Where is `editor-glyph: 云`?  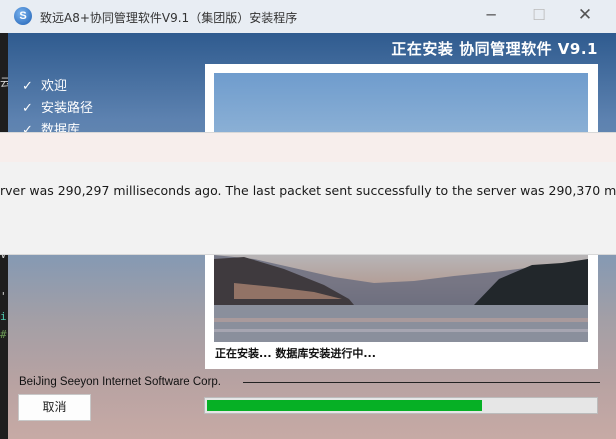 editor-glyph: 云 is located at coordinates (4, 83).